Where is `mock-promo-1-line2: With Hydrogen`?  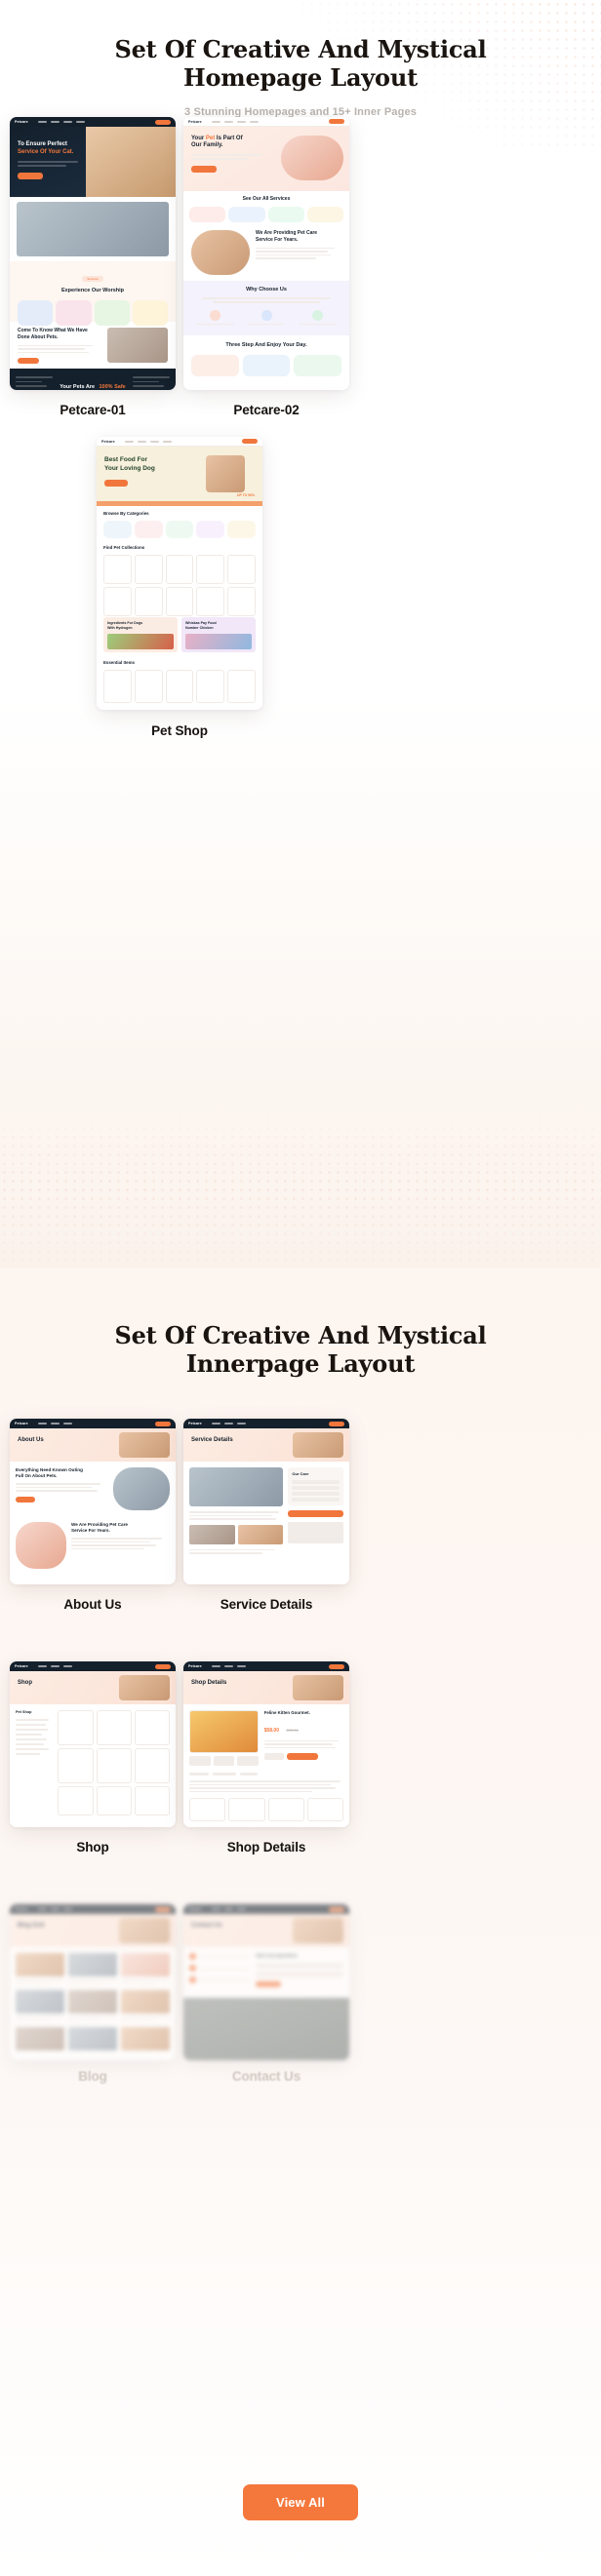 mock-promo-1-line2: With Hydrogen is located at coordinates (120, 627).